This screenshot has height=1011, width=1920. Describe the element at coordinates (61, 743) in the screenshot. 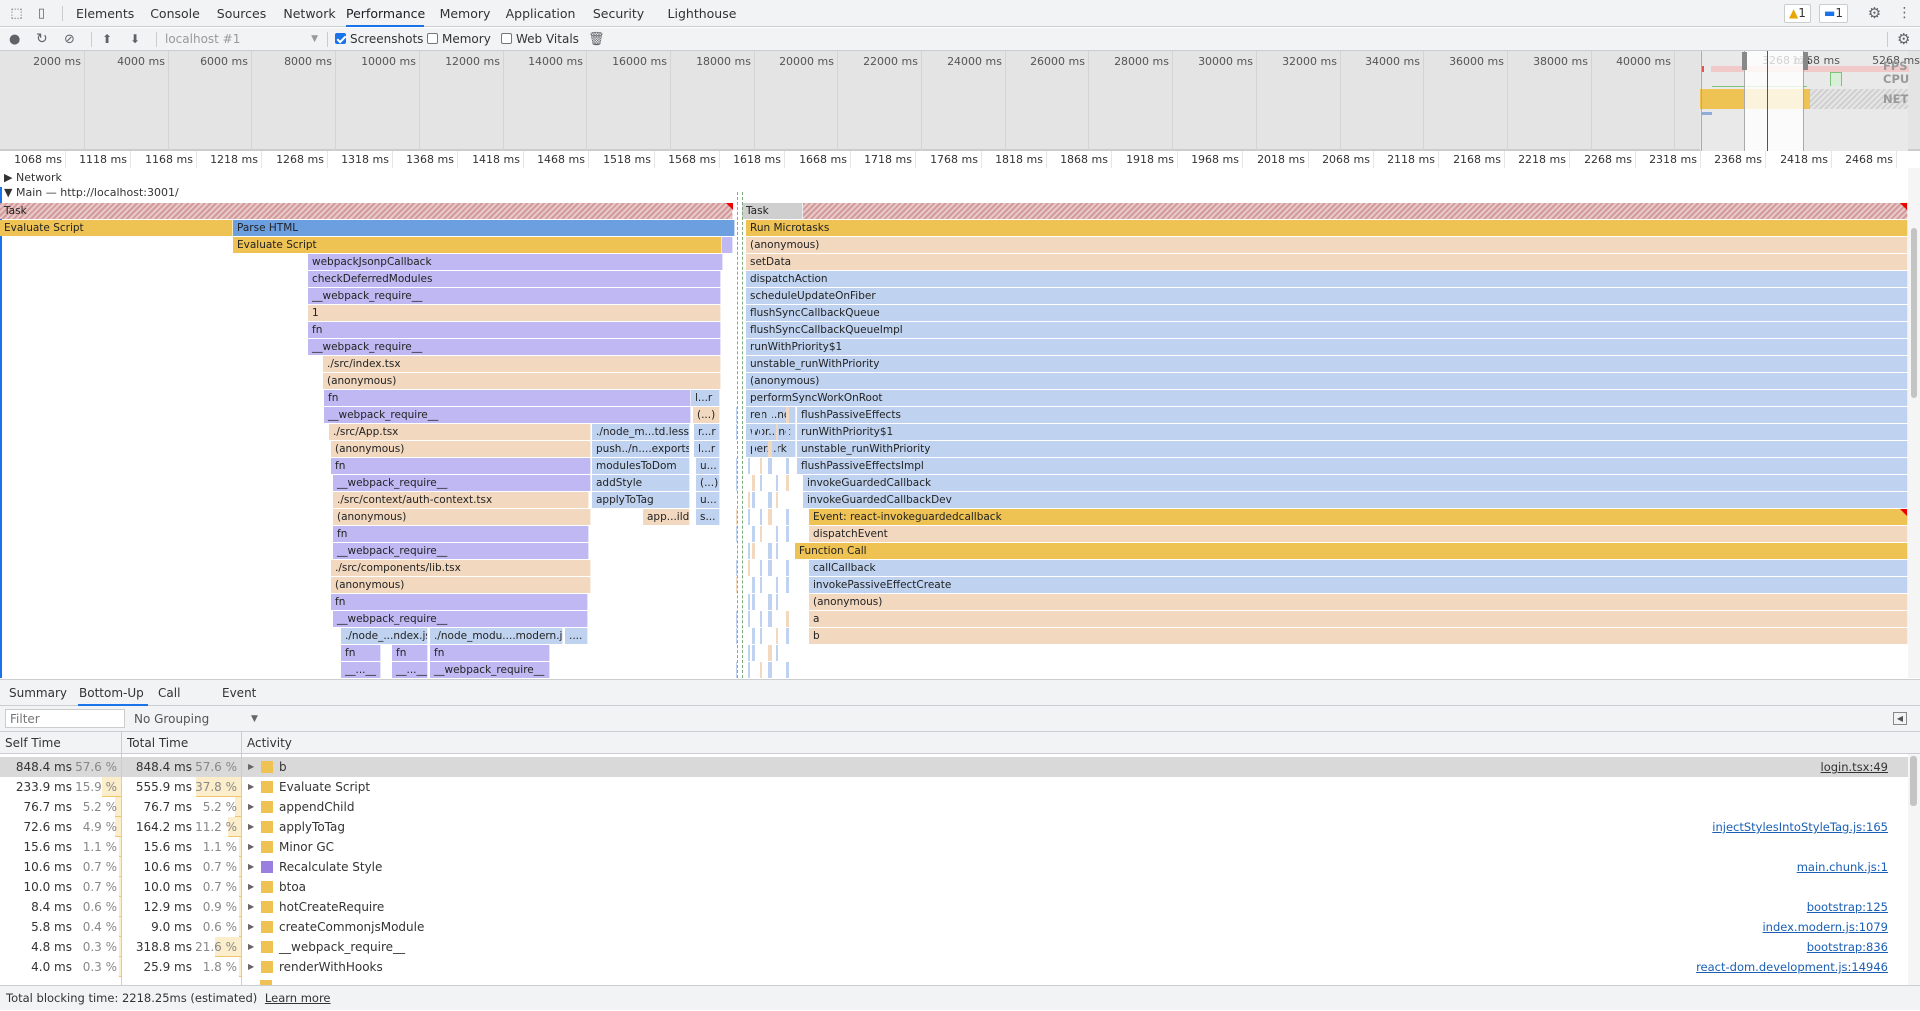

I see `column-self-time: Self Time` at that location.